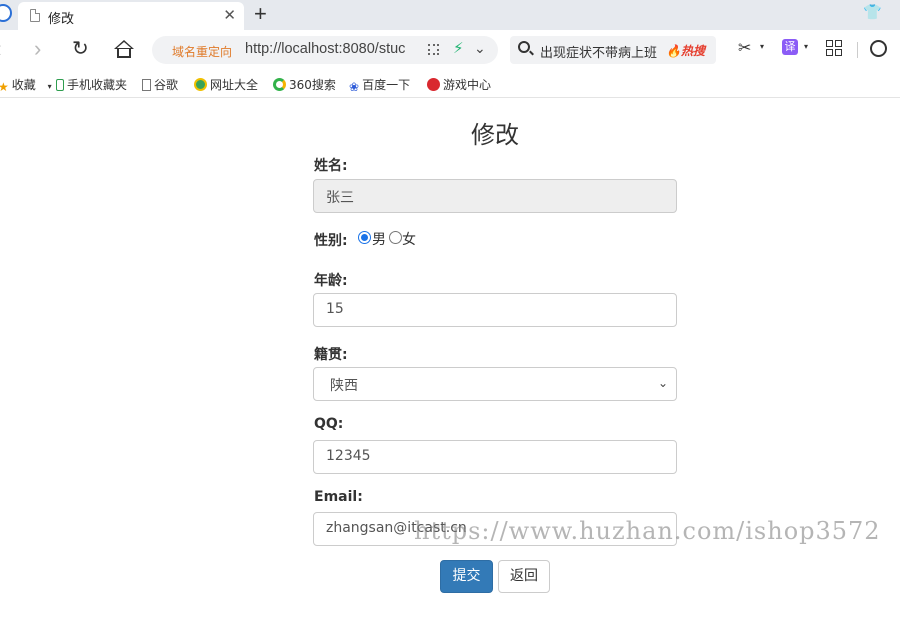  What do you see at coordinates (354, 87) in the screenshot?
I see `baidu-paw-icon: ❀` at bounding box center [354, 87].